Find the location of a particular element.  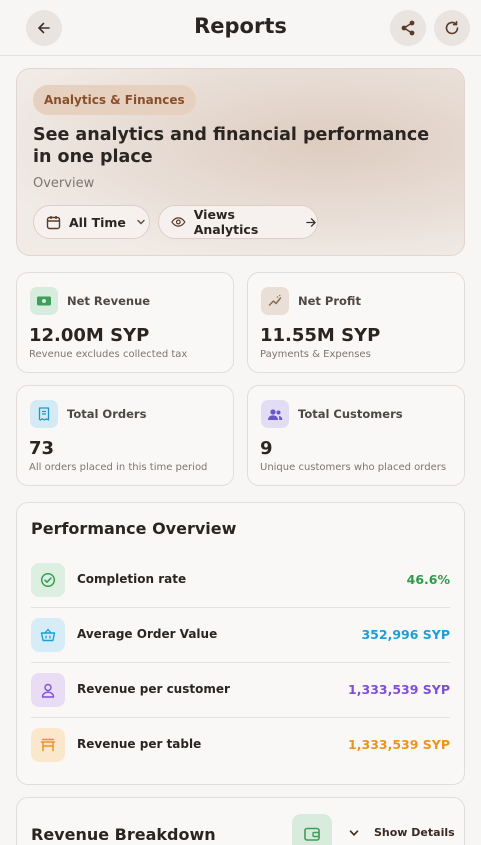

net-revenue-label: Net Revenue is located at coordinates (109, 301).